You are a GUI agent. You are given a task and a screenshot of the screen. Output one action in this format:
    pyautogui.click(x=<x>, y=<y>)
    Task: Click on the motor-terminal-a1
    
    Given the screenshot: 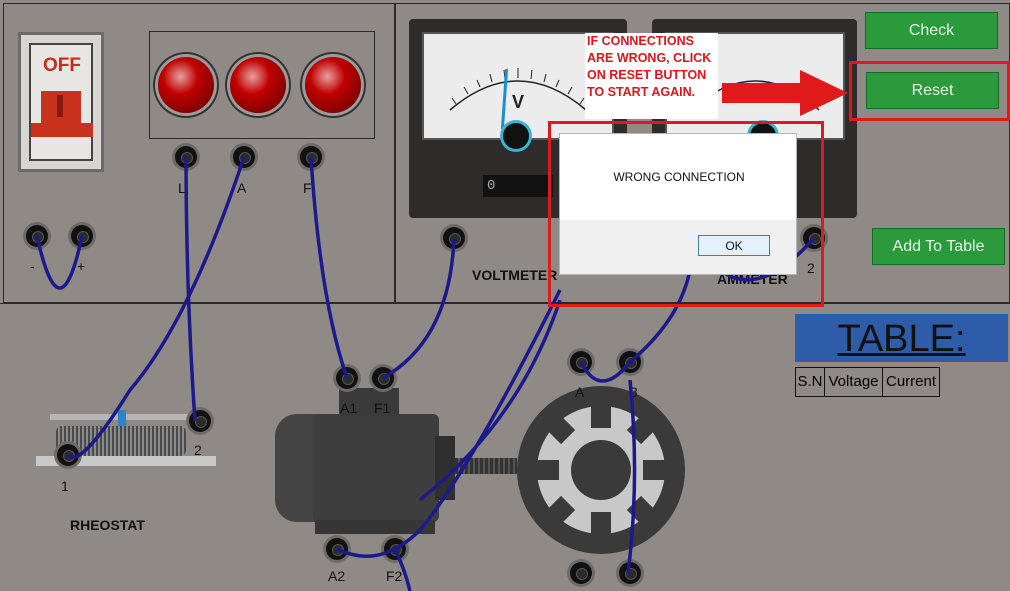 What is the action you would take?
    pyautogui.click(x=347, y=378)
    